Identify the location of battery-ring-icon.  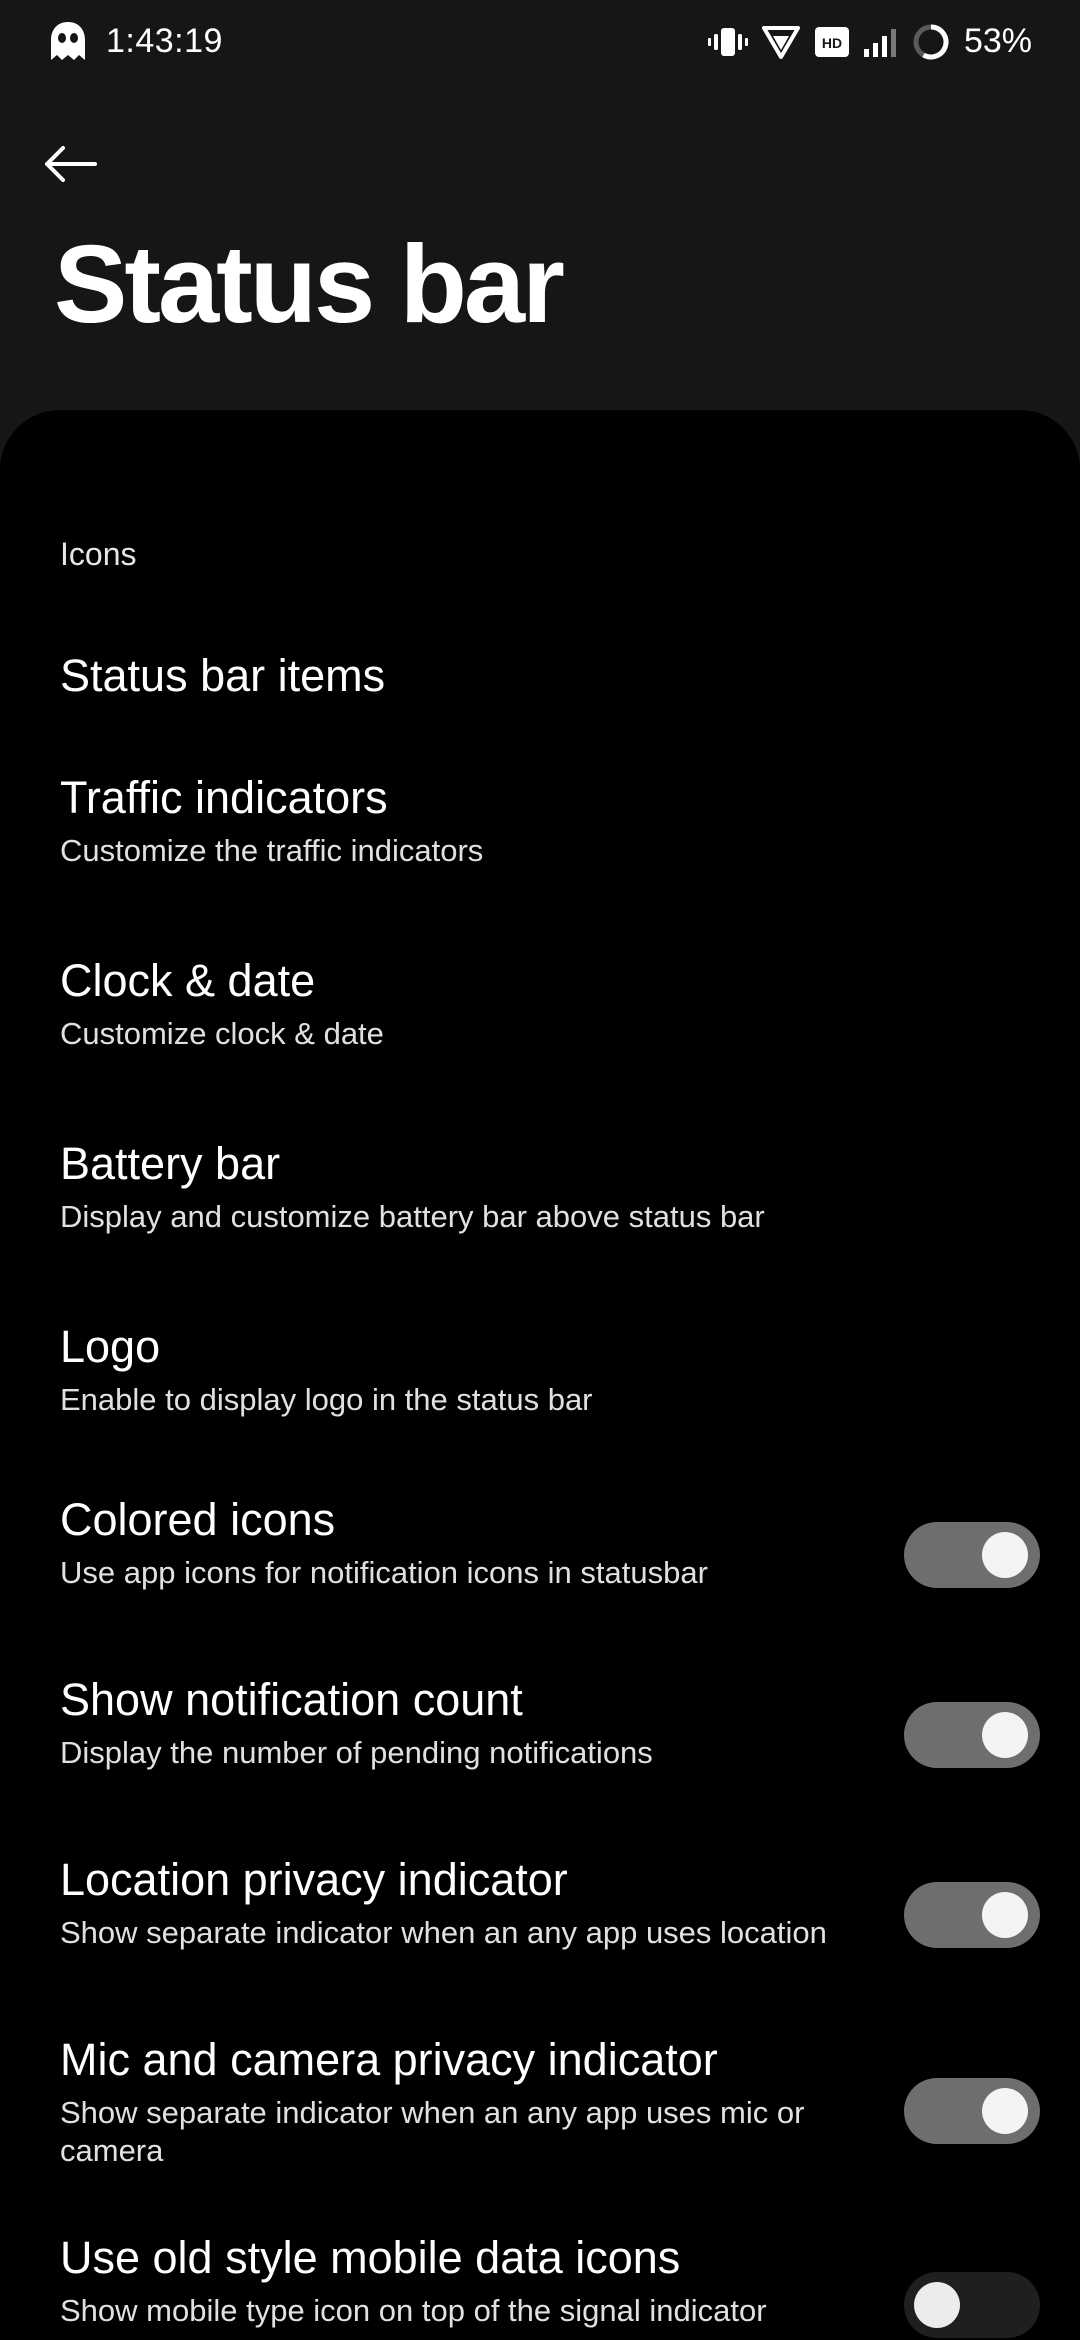
(931, 42).